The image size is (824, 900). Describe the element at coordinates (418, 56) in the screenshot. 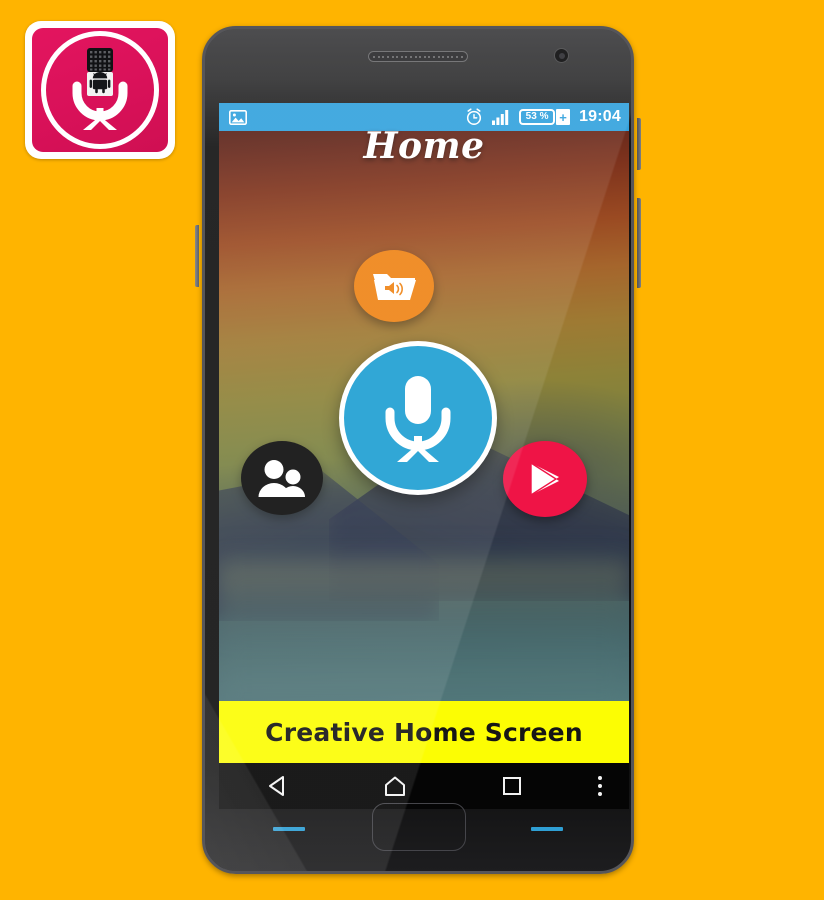

I see `speaker-grill` at that location.